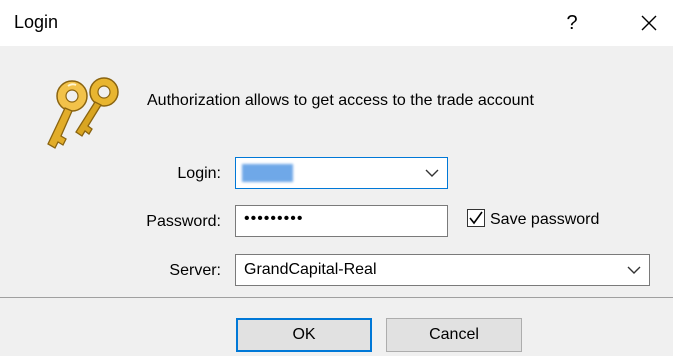 This screenshot has width=673, height=356. Describe the element at coordinates (442, 270) in the screenshot. I see `server-combobox: GrandCapital-Real` at that location.